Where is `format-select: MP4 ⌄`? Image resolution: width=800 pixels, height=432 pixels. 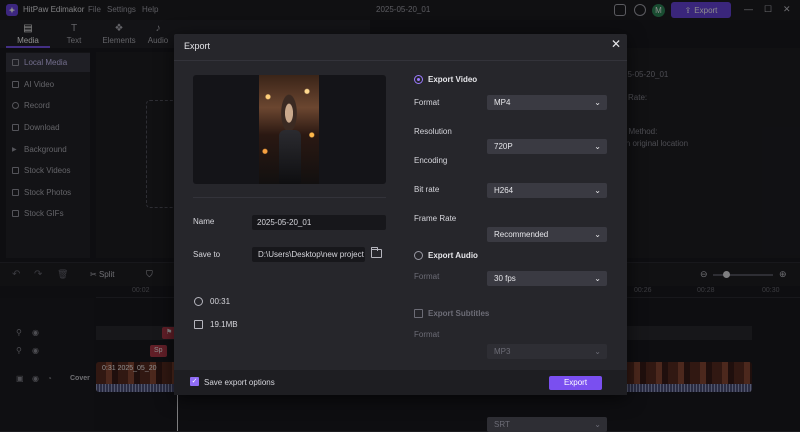
format-select: MP4 ⌄ is located at coordinates (547, 102).